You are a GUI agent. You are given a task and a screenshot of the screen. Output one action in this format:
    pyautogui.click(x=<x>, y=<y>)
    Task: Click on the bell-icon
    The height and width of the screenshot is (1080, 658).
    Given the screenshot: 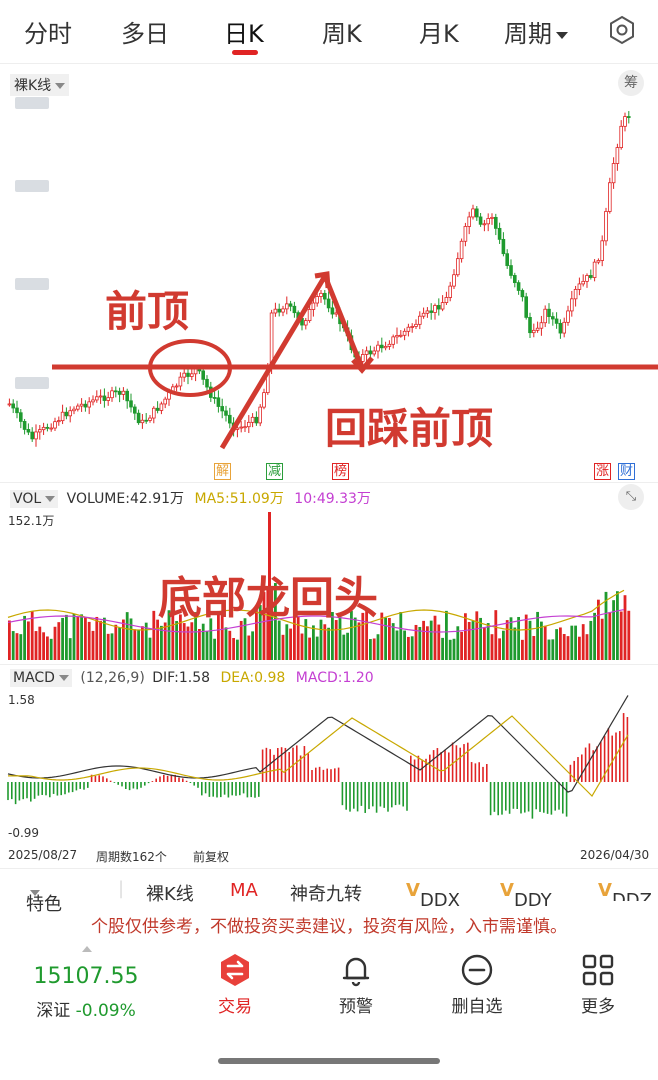 What is the action you would take?
    pyautogui.click(x=356, y=972)
    